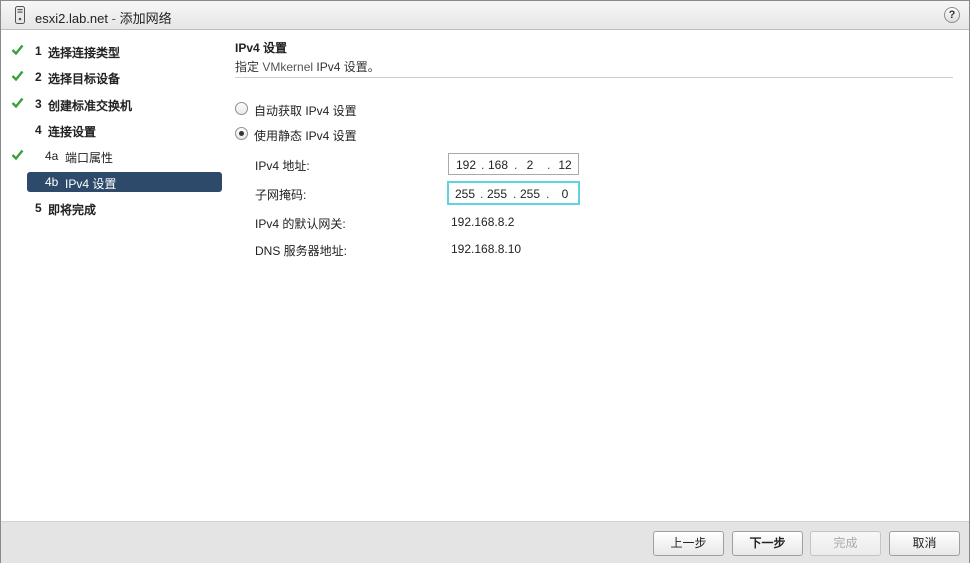 The image size is (970, 563). What do you see at coordinates (84, 79) in the screenshot?
I see `step-label: 选择目标设备` at bounding box center [84, 79].